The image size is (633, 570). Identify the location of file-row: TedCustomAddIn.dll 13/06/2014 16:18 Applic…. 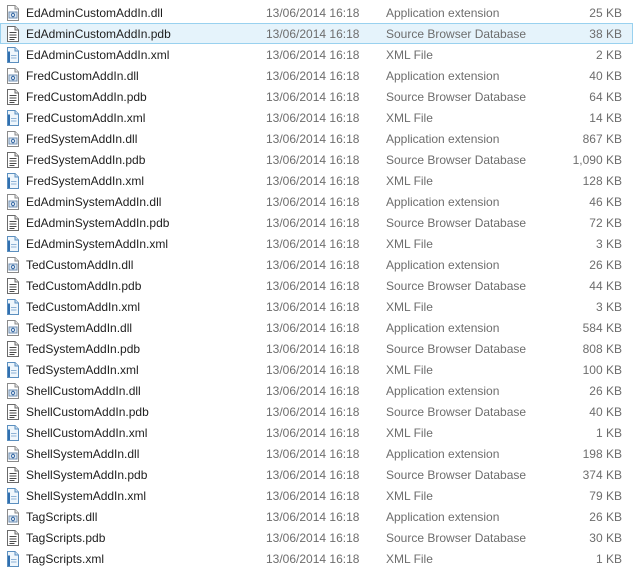
(316, 264).